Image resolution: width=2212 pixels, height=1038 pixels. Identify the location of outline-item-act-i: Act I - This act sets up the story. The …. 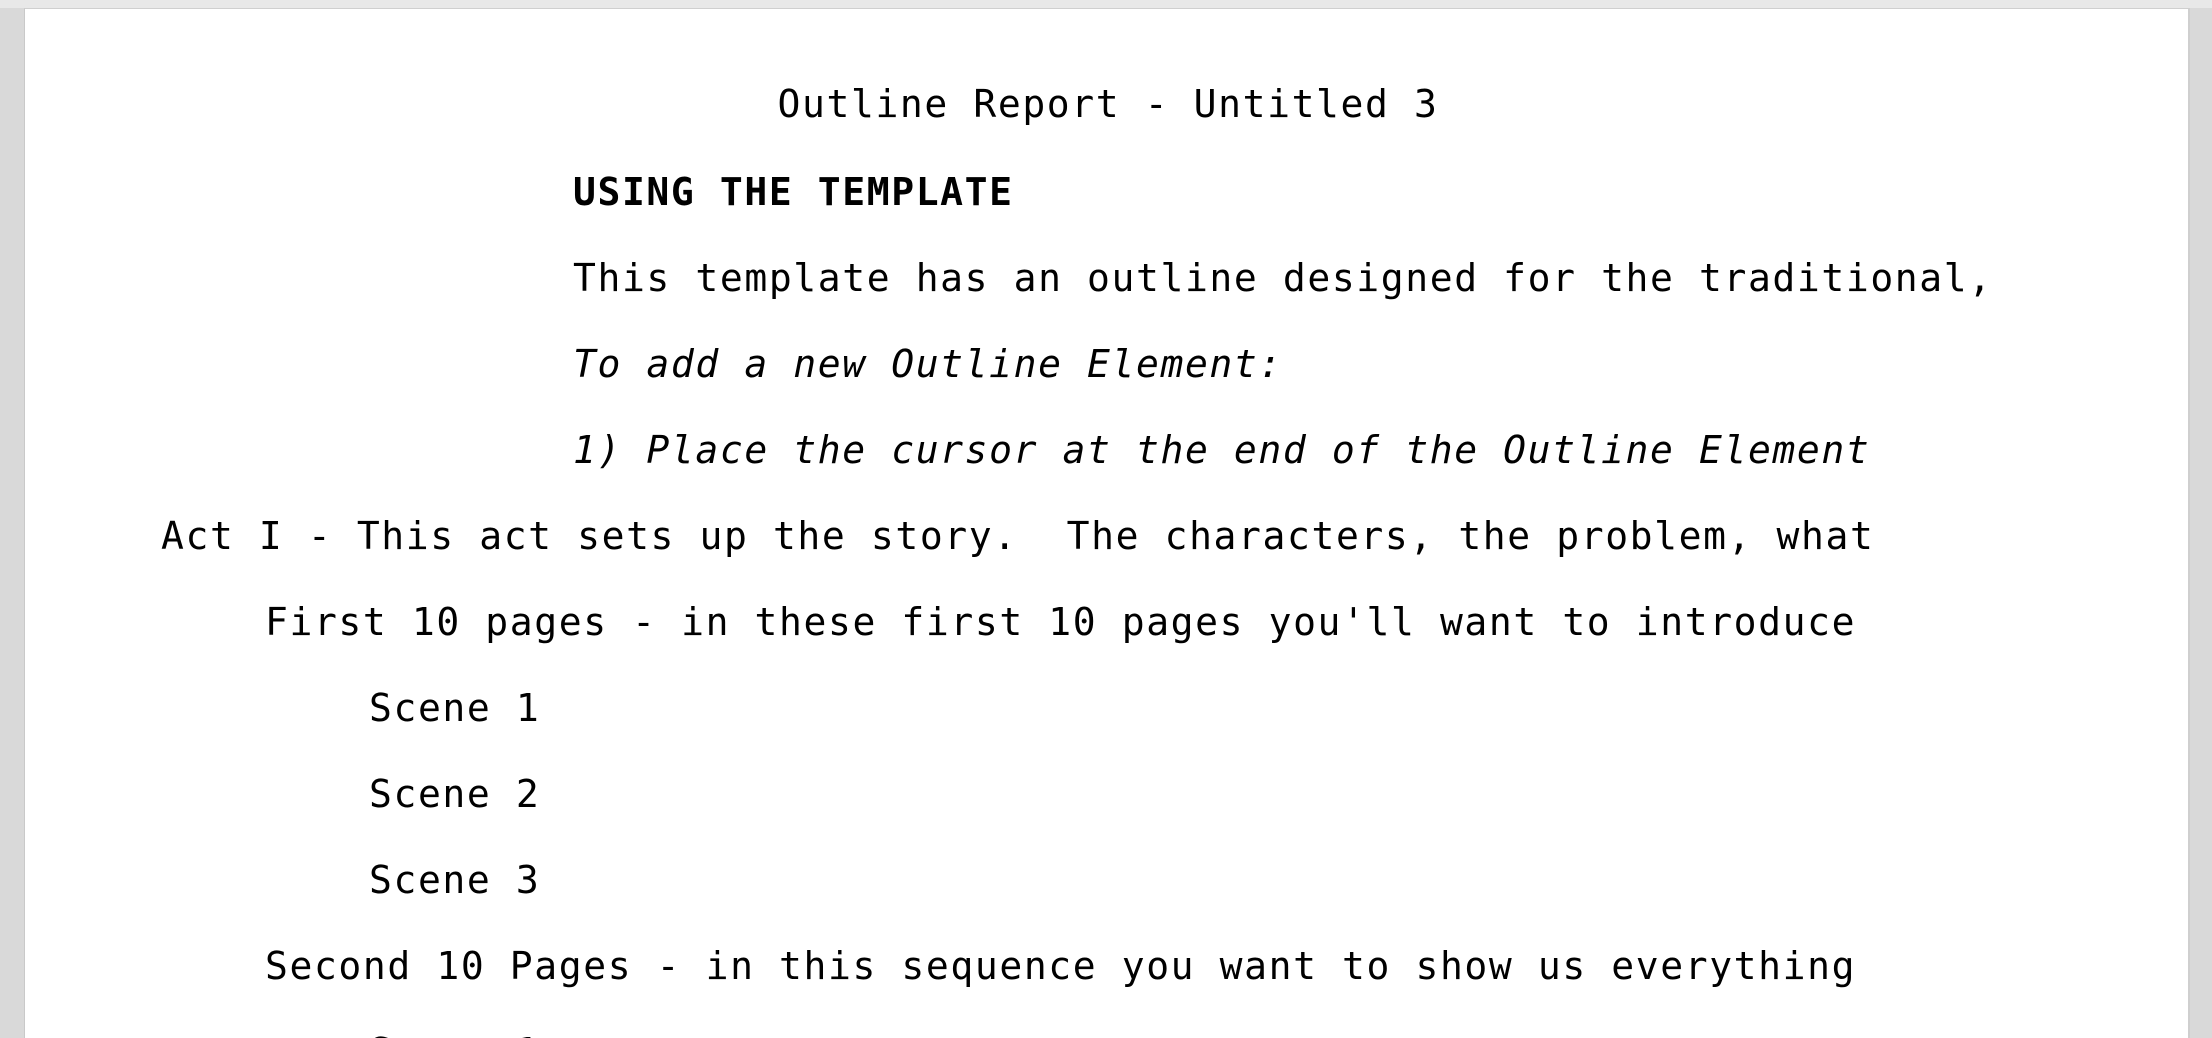
(1017, 536).